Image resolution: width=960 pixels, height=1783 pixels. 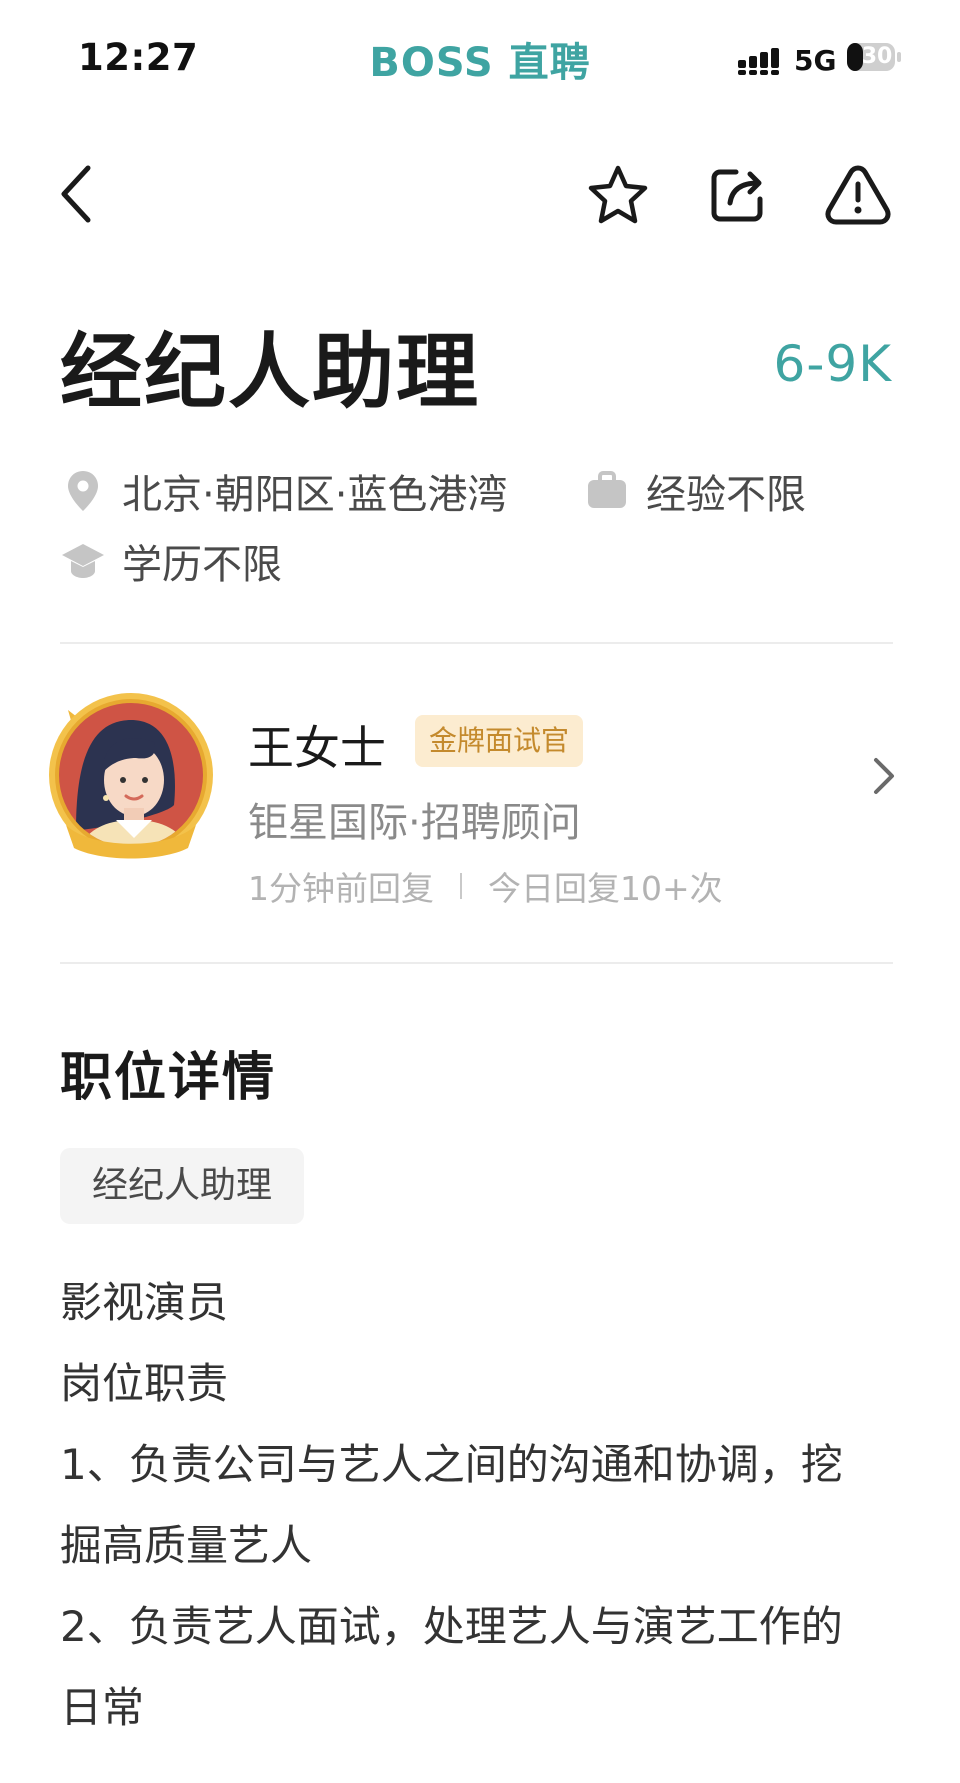 I want to click on graduation-cap-icon, so click(x=83, y=561).